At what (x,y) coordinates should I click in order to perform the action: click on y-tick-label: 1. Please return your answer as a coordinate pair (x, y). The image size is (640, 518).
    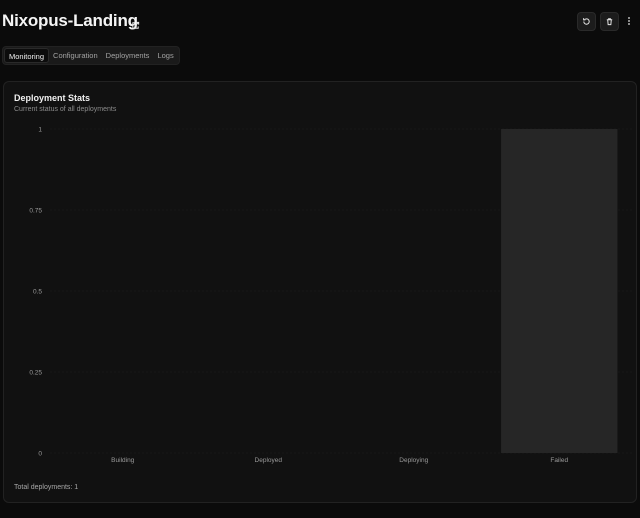
    Looking at the image, I should click on (40, 130).